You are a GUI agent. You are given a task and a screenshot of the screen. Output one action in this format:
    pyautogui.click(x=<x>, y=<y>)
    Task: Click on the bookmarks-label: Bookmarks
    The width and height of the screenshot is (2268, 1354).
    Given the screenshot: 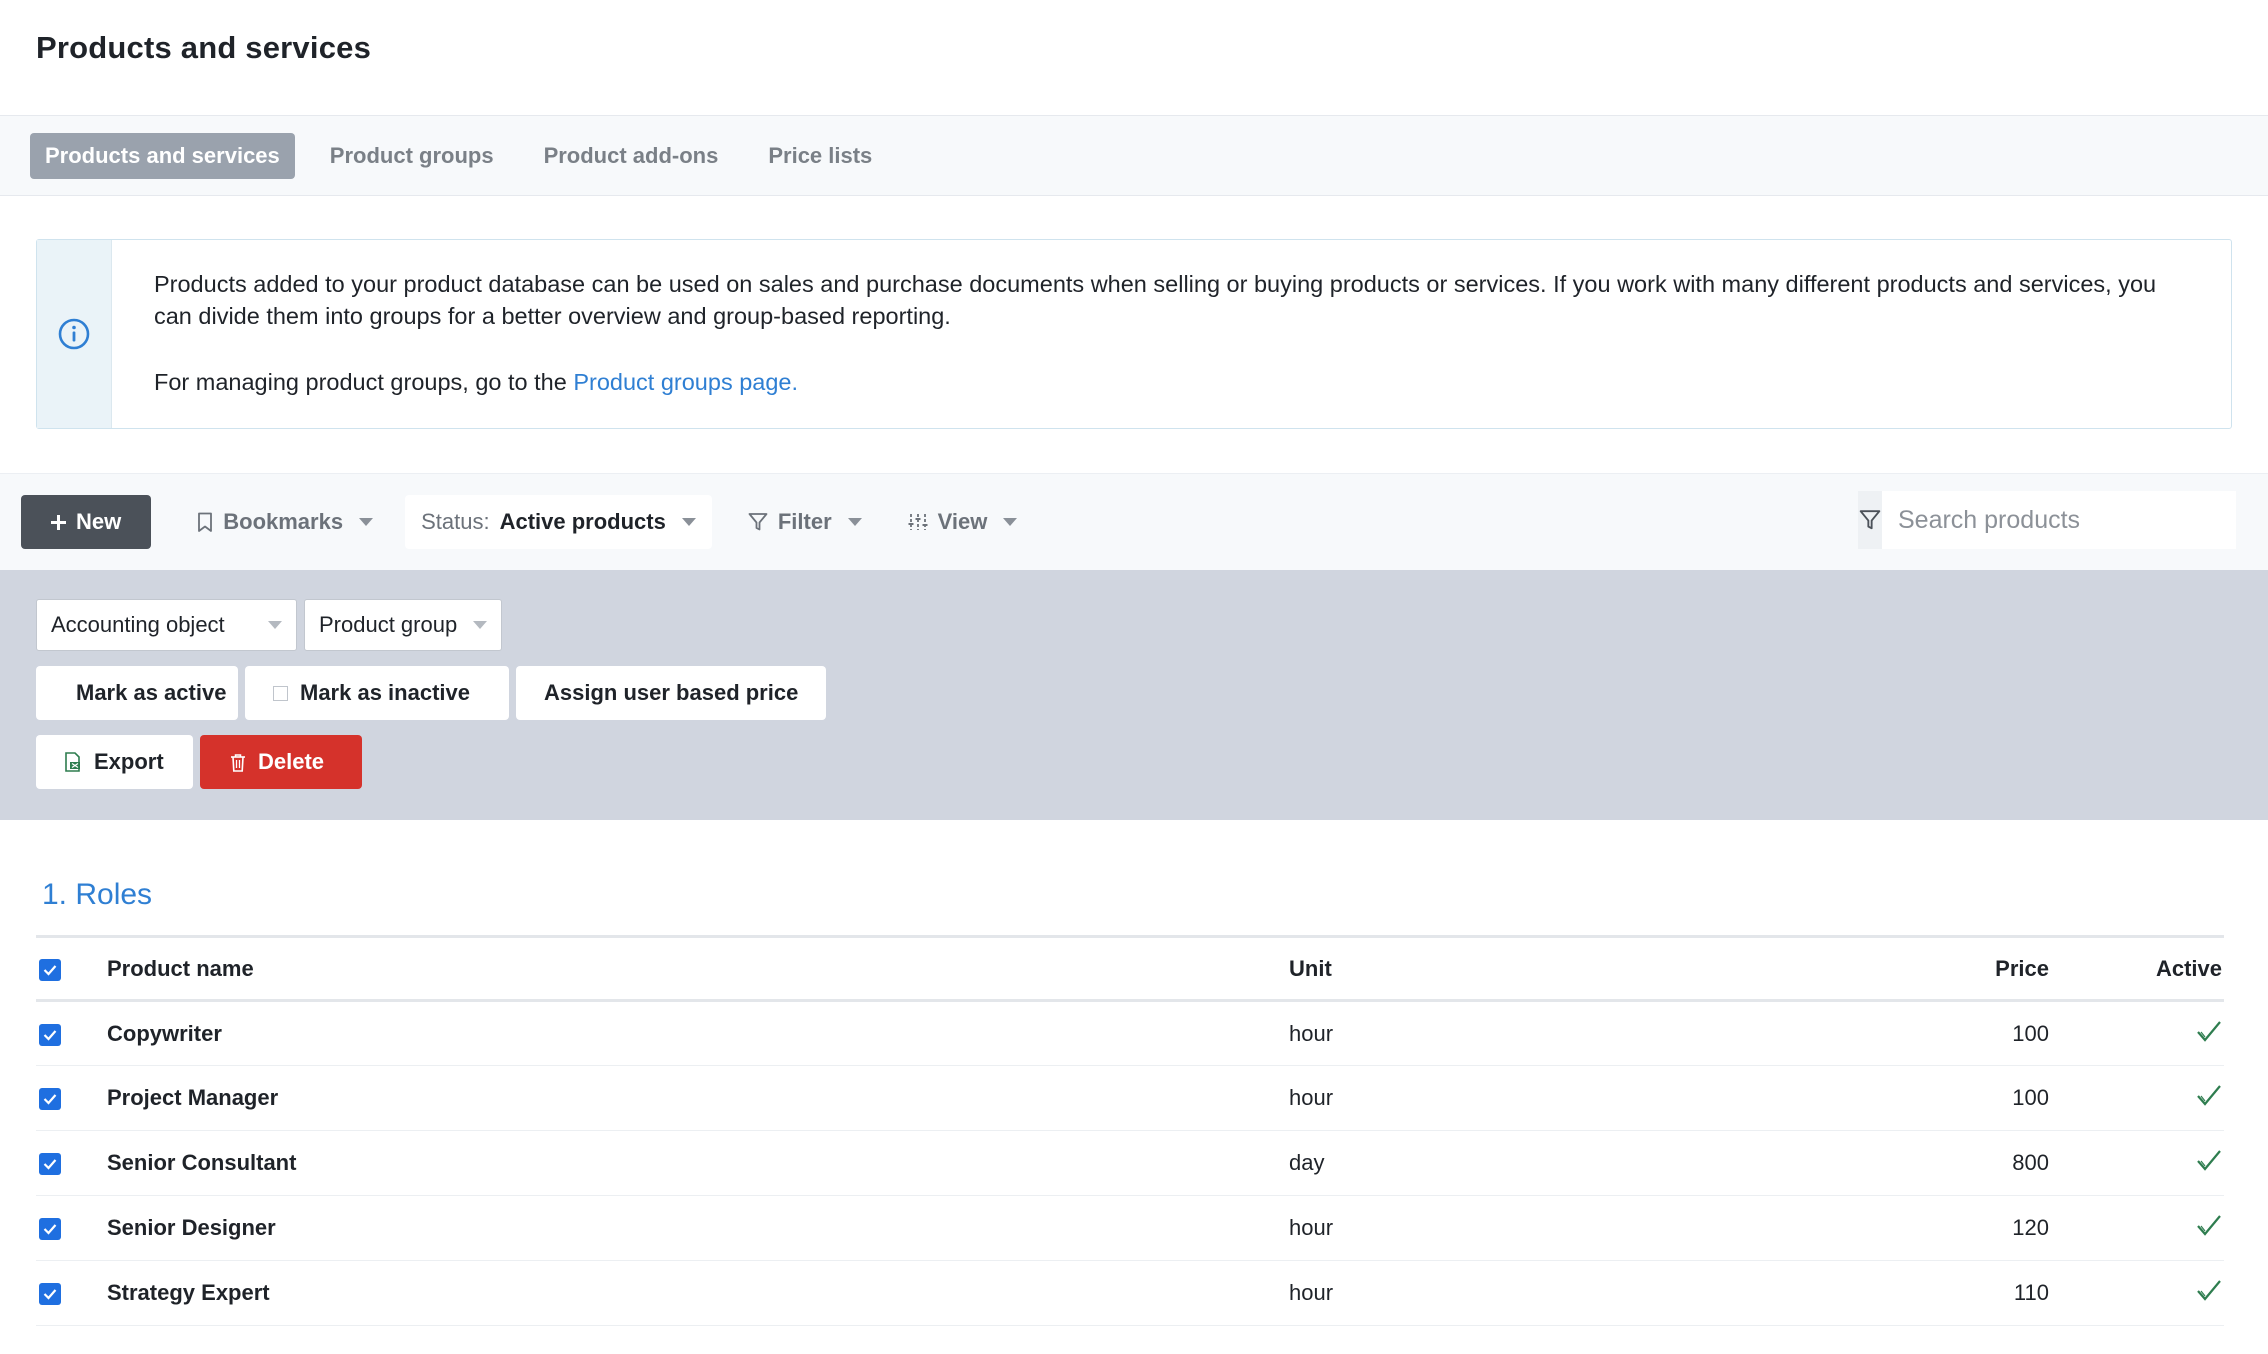 What is the action you would take?
    pyautogui.click(x=283, y=521)
    